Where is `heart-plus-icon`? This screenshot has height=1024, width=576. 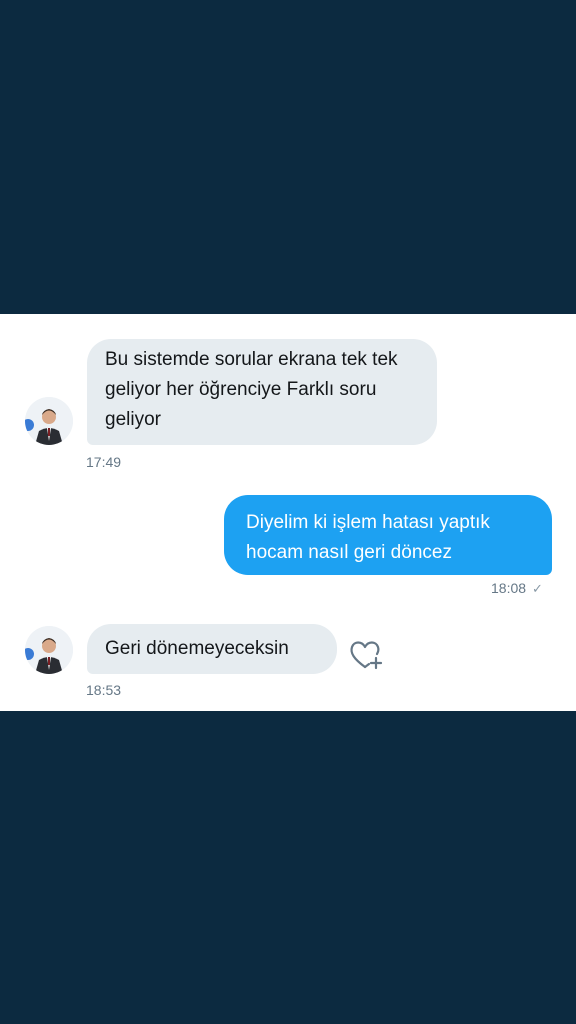
heart-plus-icon is located at coordinates (366, 655).